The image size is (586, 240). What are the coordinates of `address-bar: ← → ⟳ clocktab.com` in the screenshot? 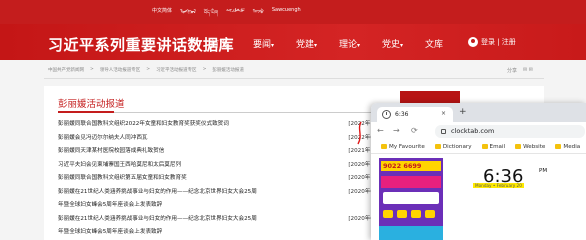 It's located at (478, 131).